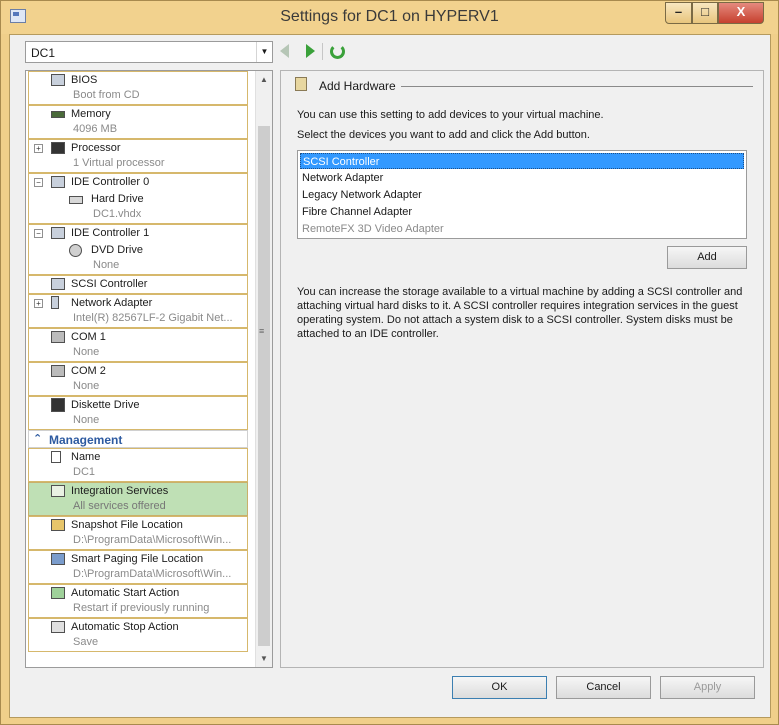 This screenshot has width=779, height=725. Describe the element at coordinates (86, 440) in the screenshot. I see `management-header-label: Management` at that location.